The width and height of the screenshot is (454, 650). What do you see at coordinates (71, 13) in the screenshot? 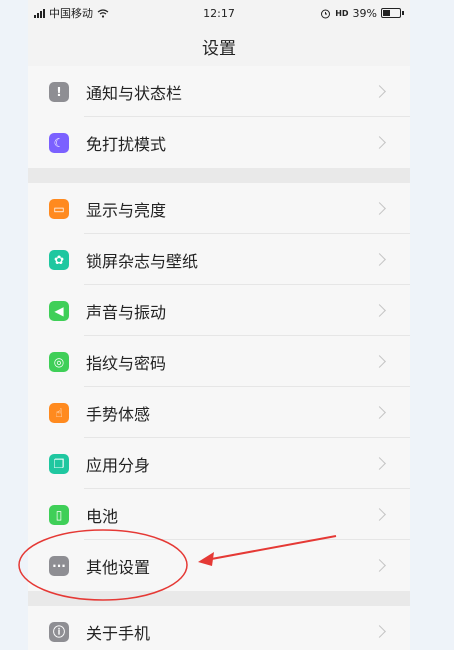
I see `carrier-label: 中国移动` at bounding box center [71, 13].